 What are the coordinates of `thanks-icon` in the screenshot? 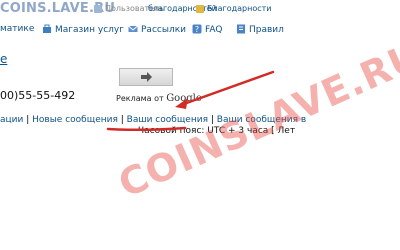 It's located at (200, 8).